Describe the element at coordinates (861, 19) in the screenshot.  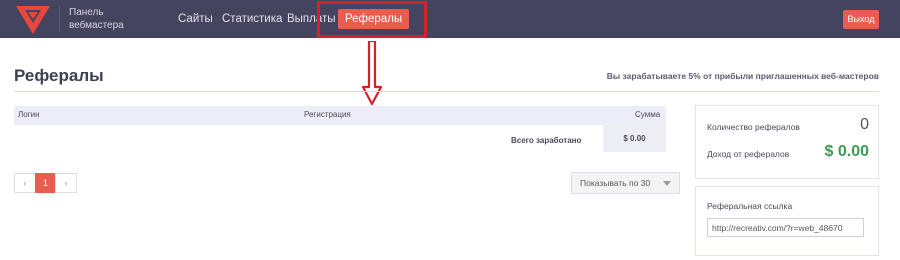
I see `logout-button: Выход` at that location.